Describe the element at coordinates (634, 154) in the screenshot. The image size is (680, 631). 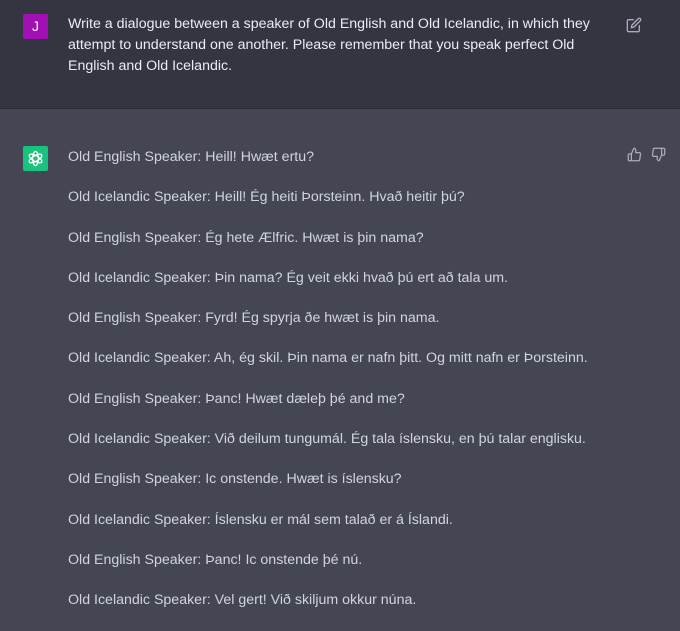
I see `thumbs-up-icon` at that location.